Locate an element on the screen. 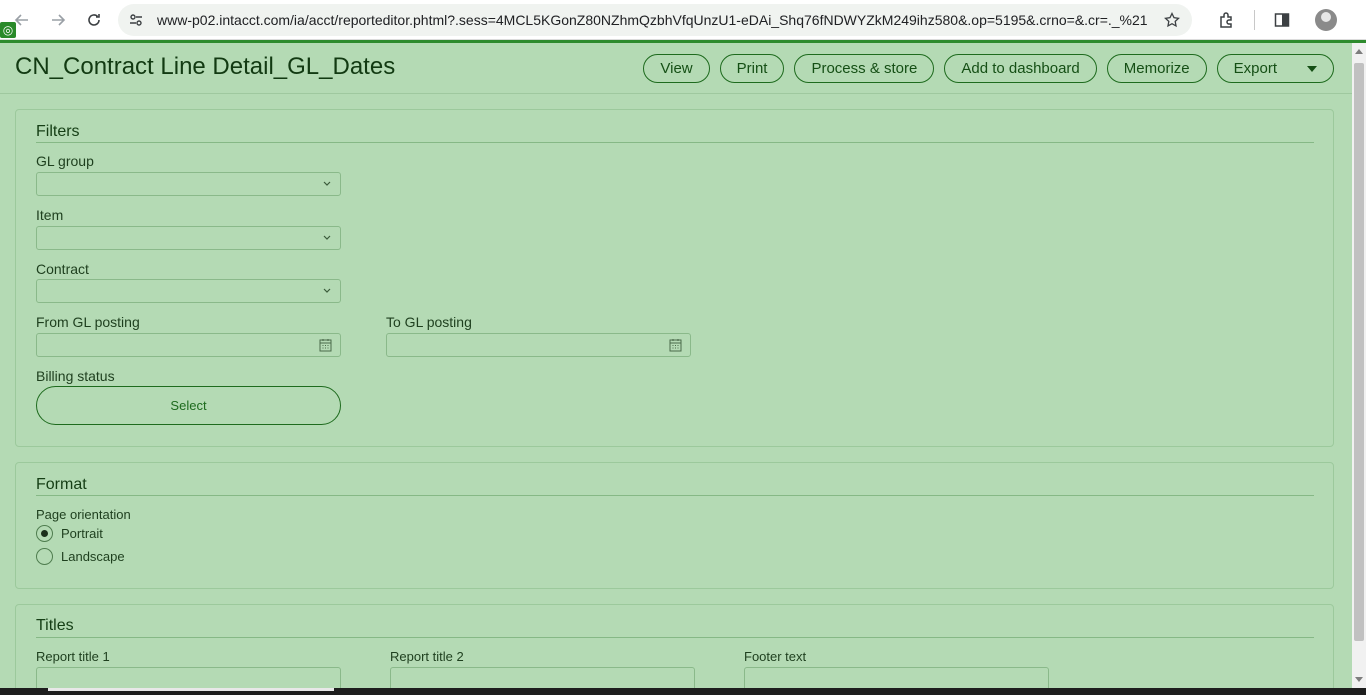 This screenshot has height=695, width=1366. forward-arrow-icon is located at coordinates (58, 20).